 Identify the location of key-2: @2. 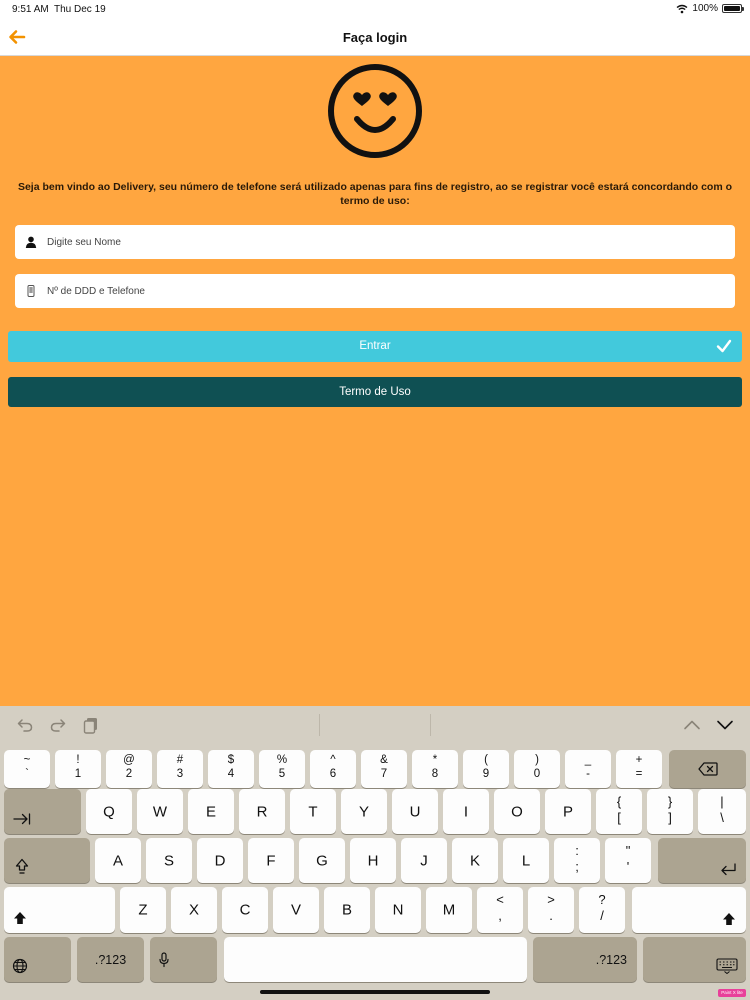
(129, 769).